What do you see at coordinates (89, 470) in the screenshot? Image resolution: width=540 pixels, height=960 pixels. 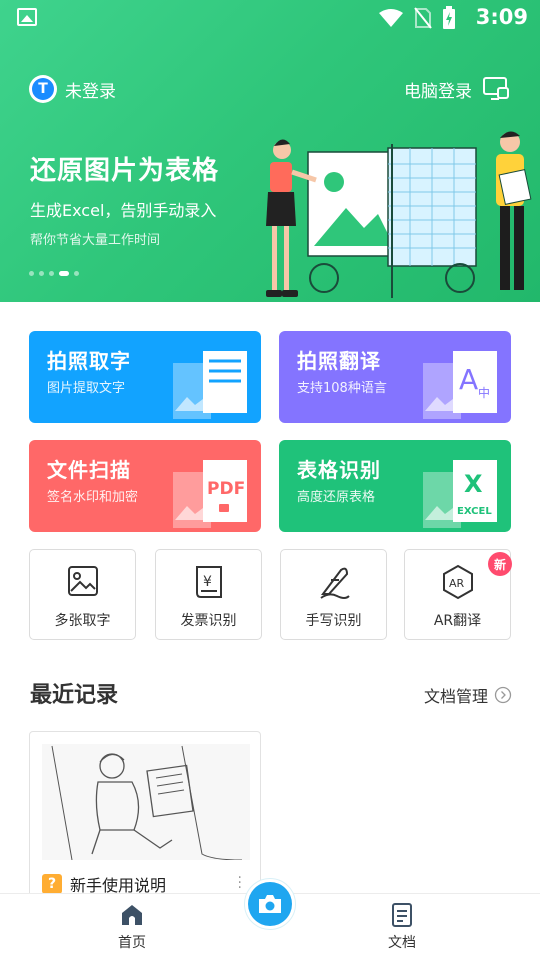 I see `card-title: 文件扫描` at bounding box center [89, 470].